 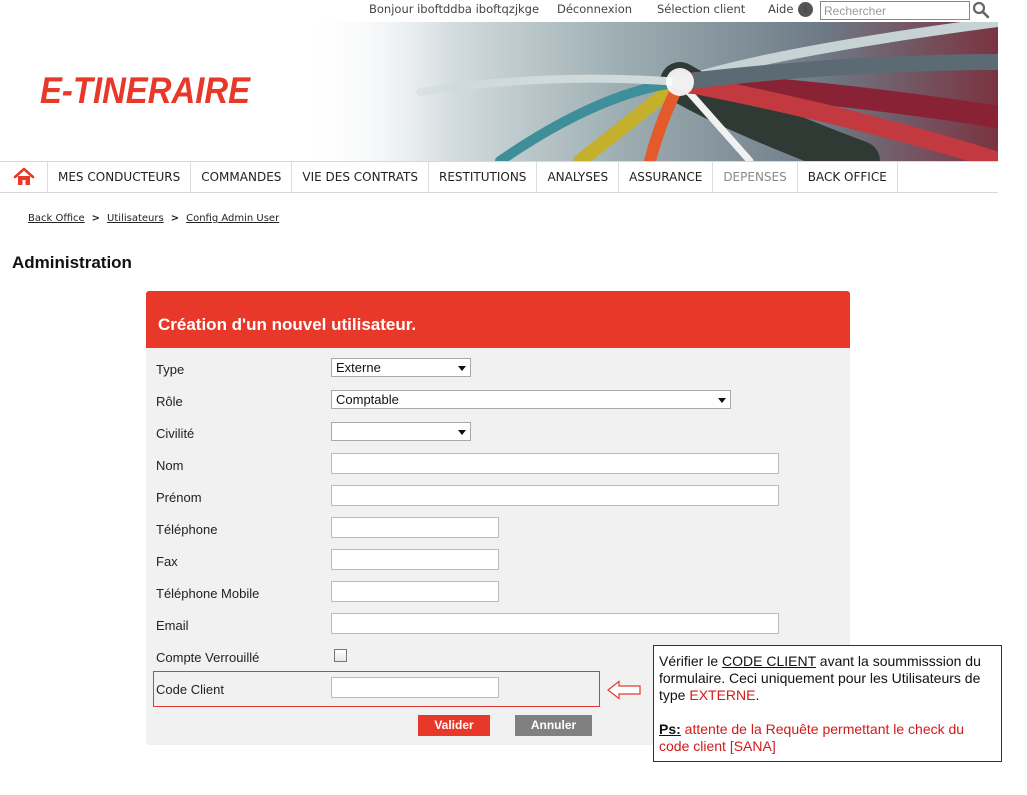 I want to click on page-title: Administration, so click(x=72, y=262).